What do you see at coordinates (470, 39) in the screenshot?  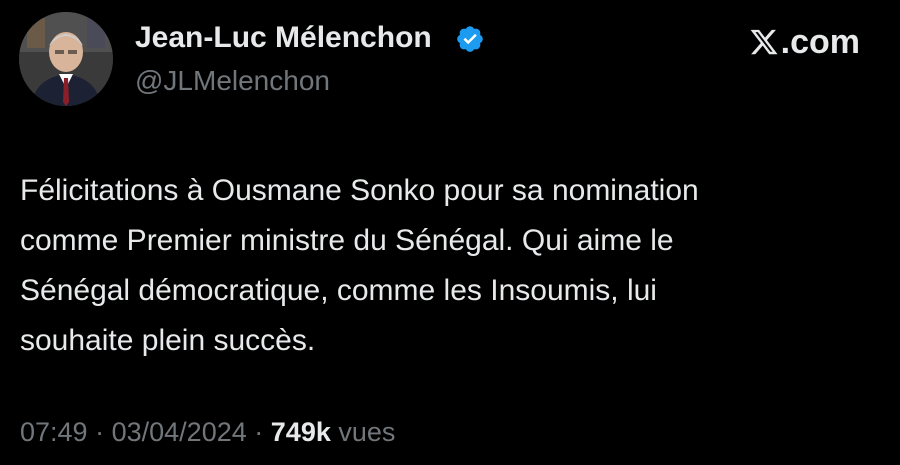 I see `verified-badge-icon` at bounding box center [470, 39].